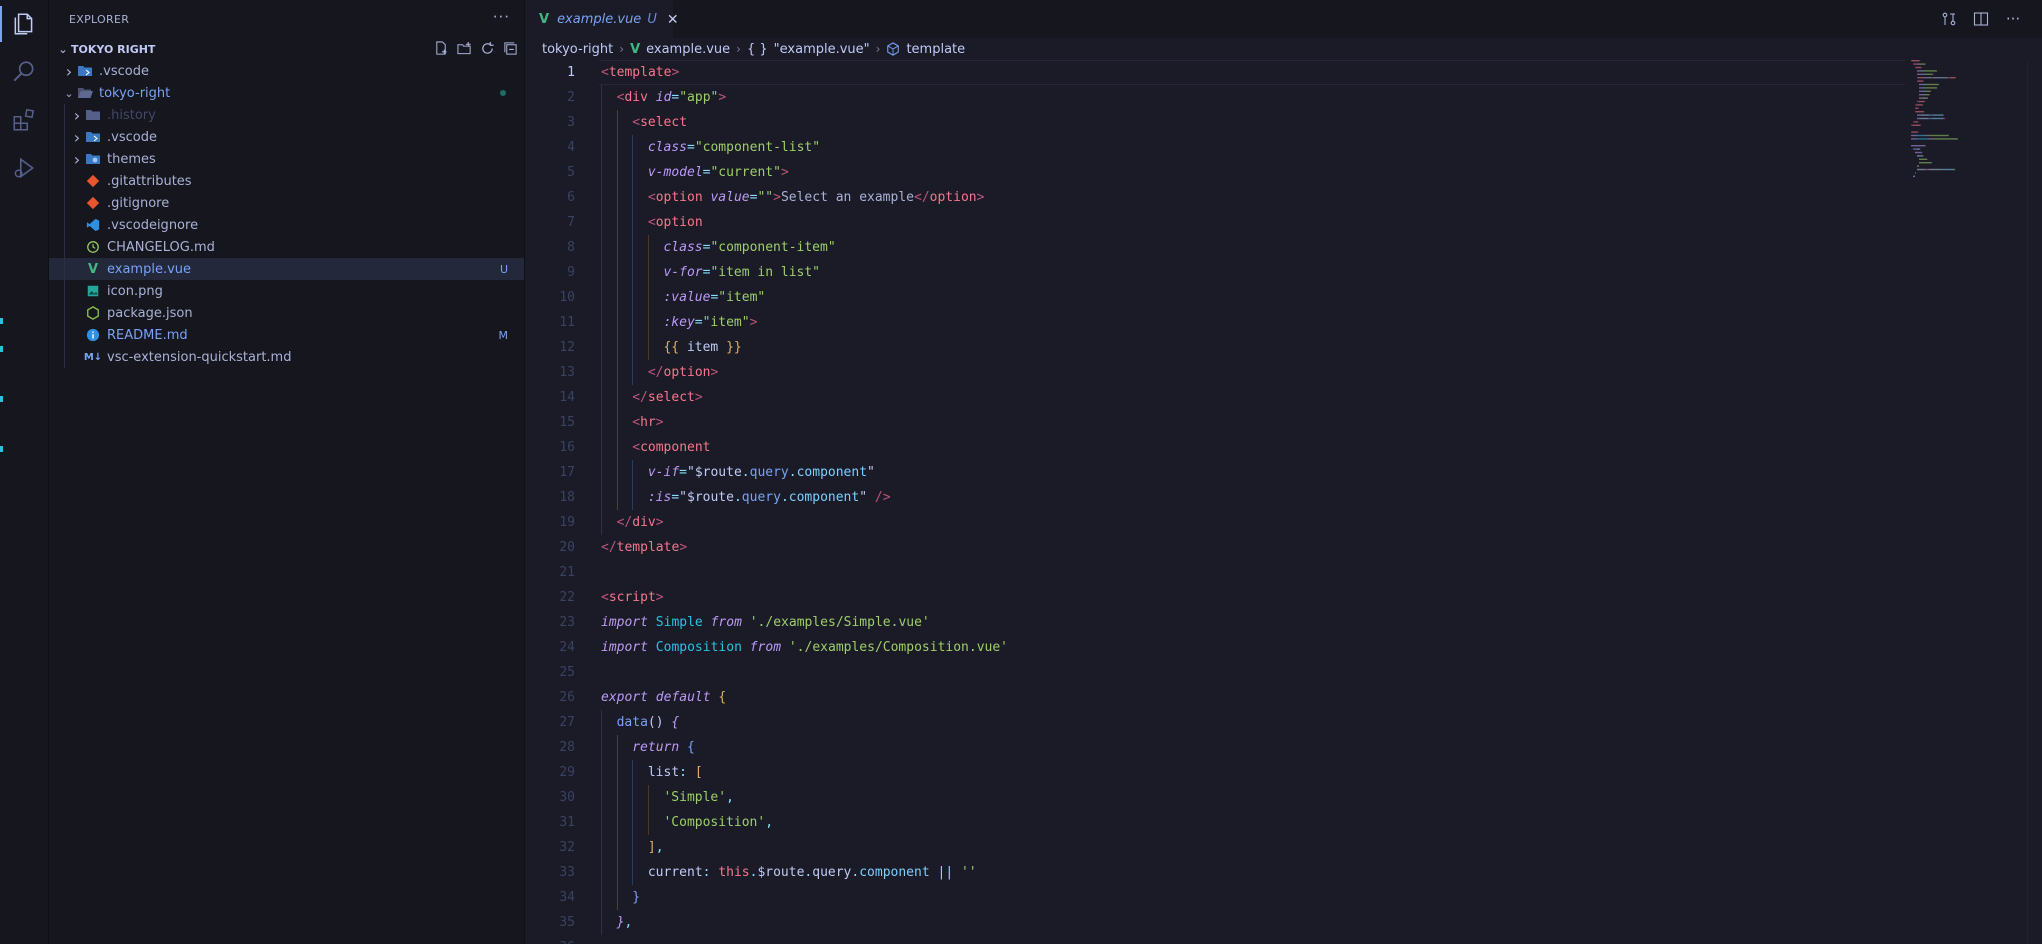  Describe the element at coordinates (571, 122) in the screenshot. I see `line-number: 3` at that location.